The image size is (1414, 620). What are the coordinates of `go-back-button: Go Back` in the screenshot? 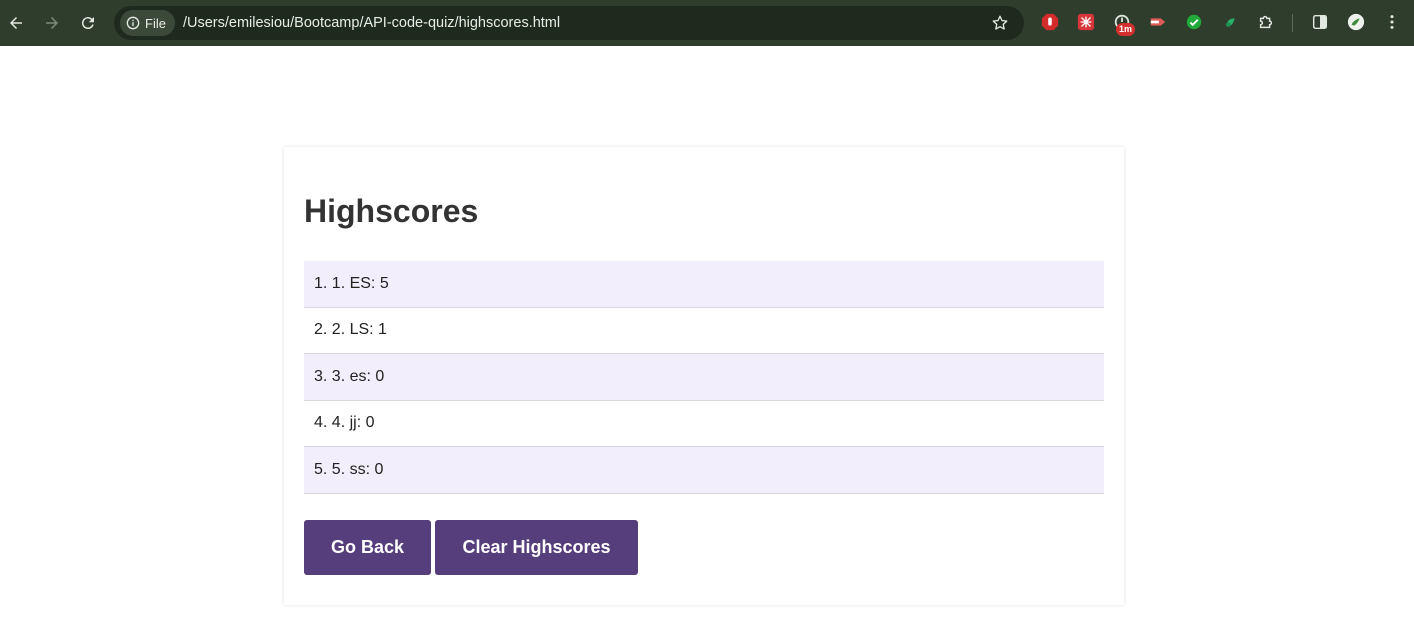 It's located at (367, 547).